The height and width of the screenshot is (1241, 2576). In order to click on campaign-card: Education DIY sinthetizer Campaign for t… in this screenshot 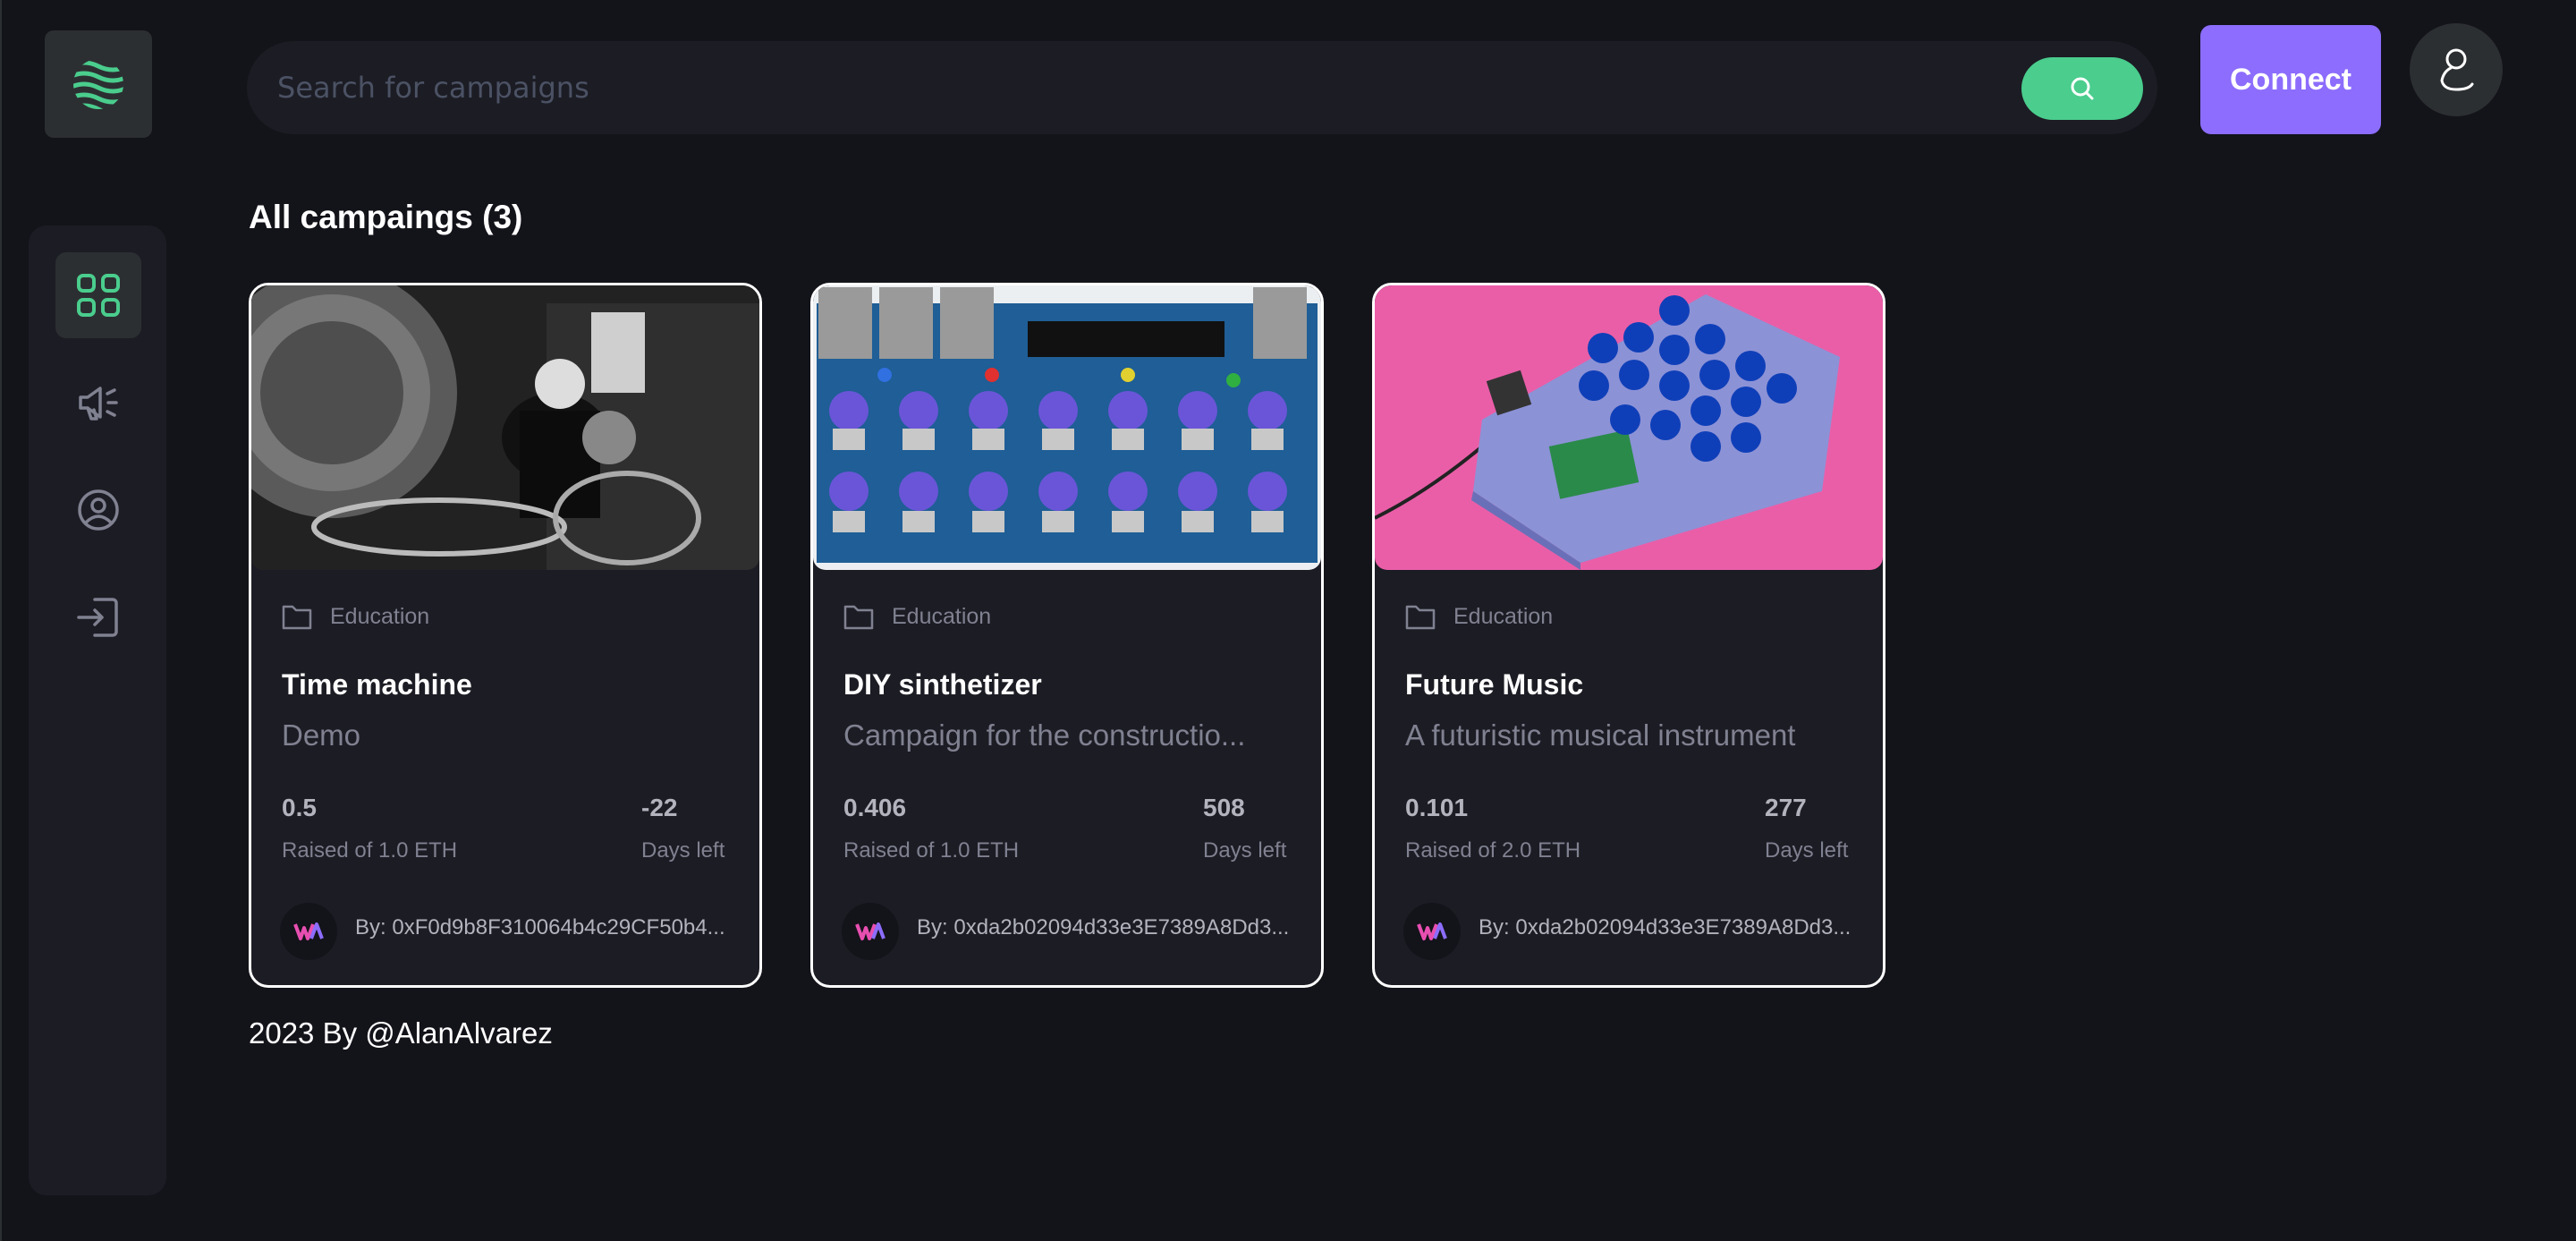, I will do `click(1067, 635)`.